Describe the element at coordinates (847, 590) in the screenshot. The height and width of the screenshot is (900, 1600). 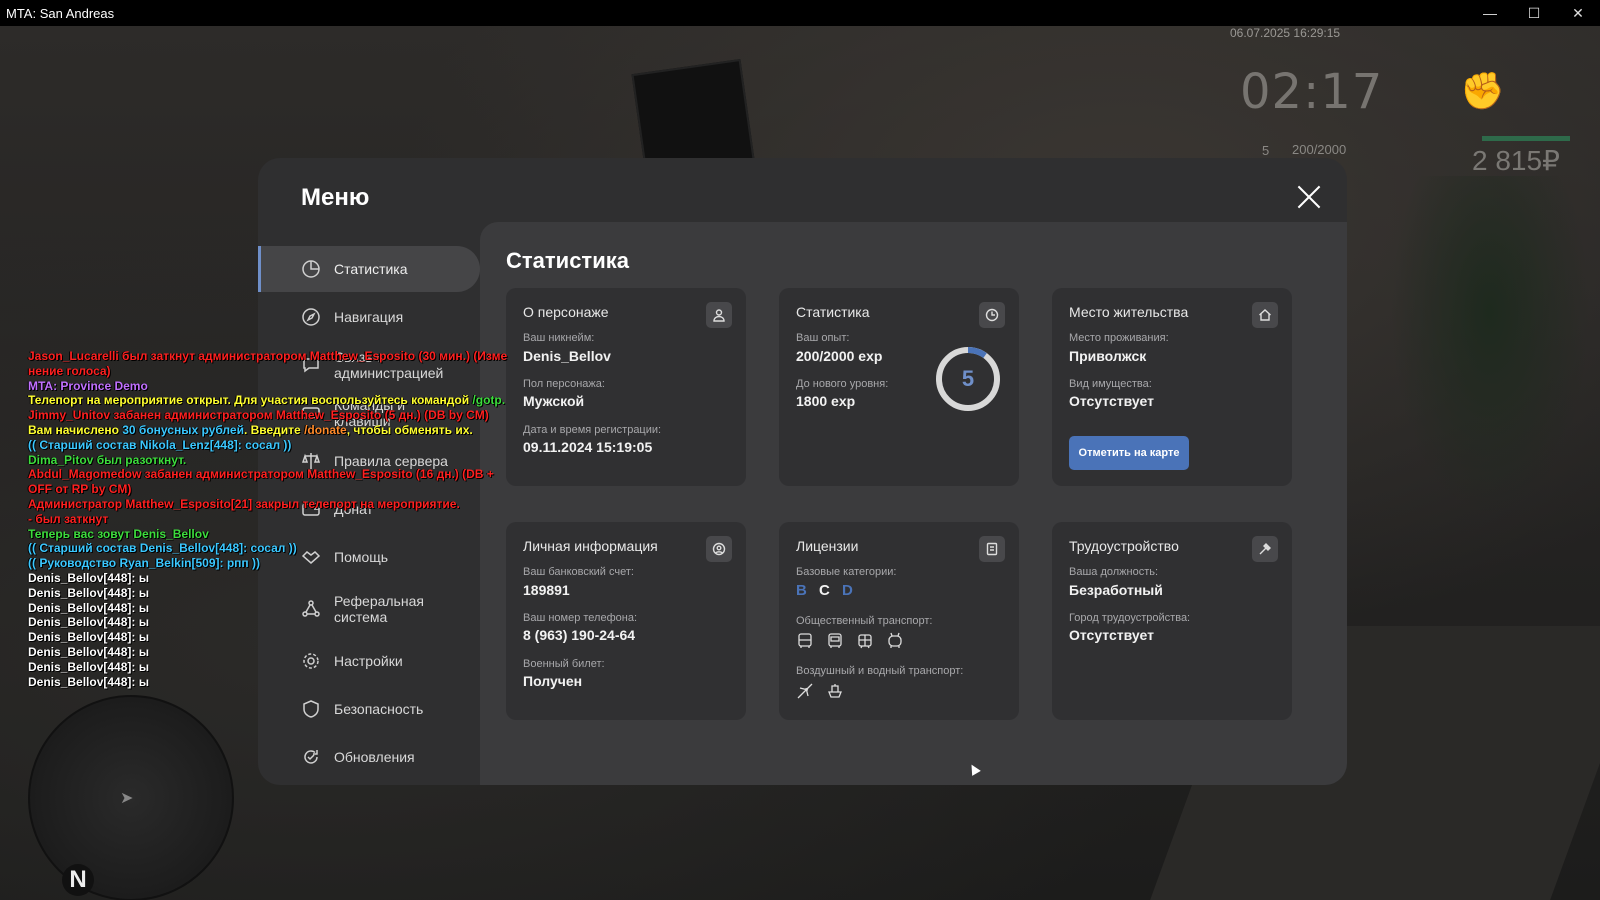
I see `category-d: D` at that location.